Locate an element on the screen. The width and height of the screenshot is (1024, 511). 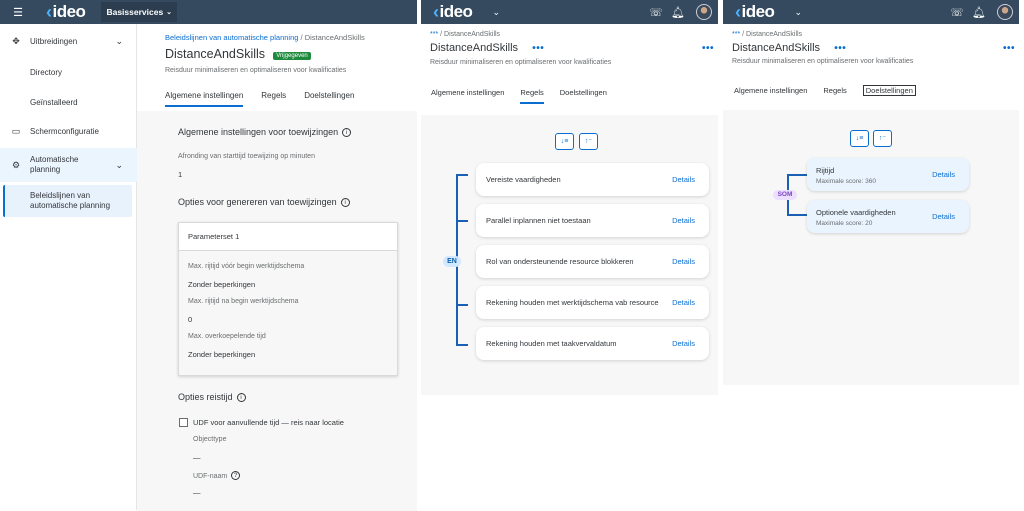
param-label: Max. overkoepelende tijd is located at coordinates (227, 336).